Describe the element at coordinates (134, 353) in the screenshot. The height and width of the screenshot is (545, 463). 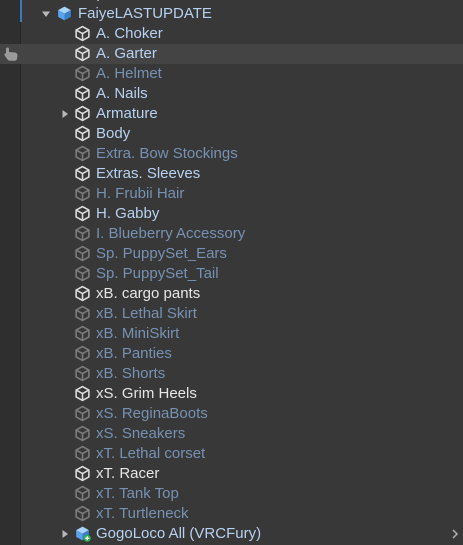
I see `object-label: xB. Panties` at that location.